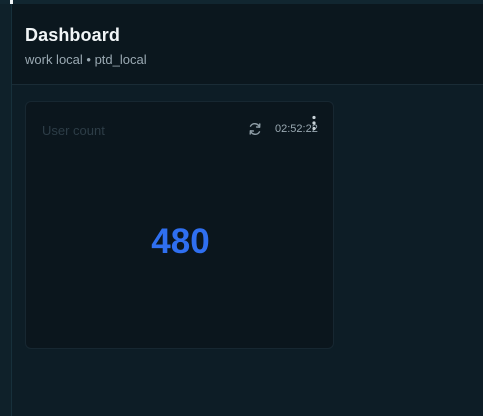 The image size is (483, 416). I want to click on page-subtitle: work local • ptd_local, so click(86, 59).